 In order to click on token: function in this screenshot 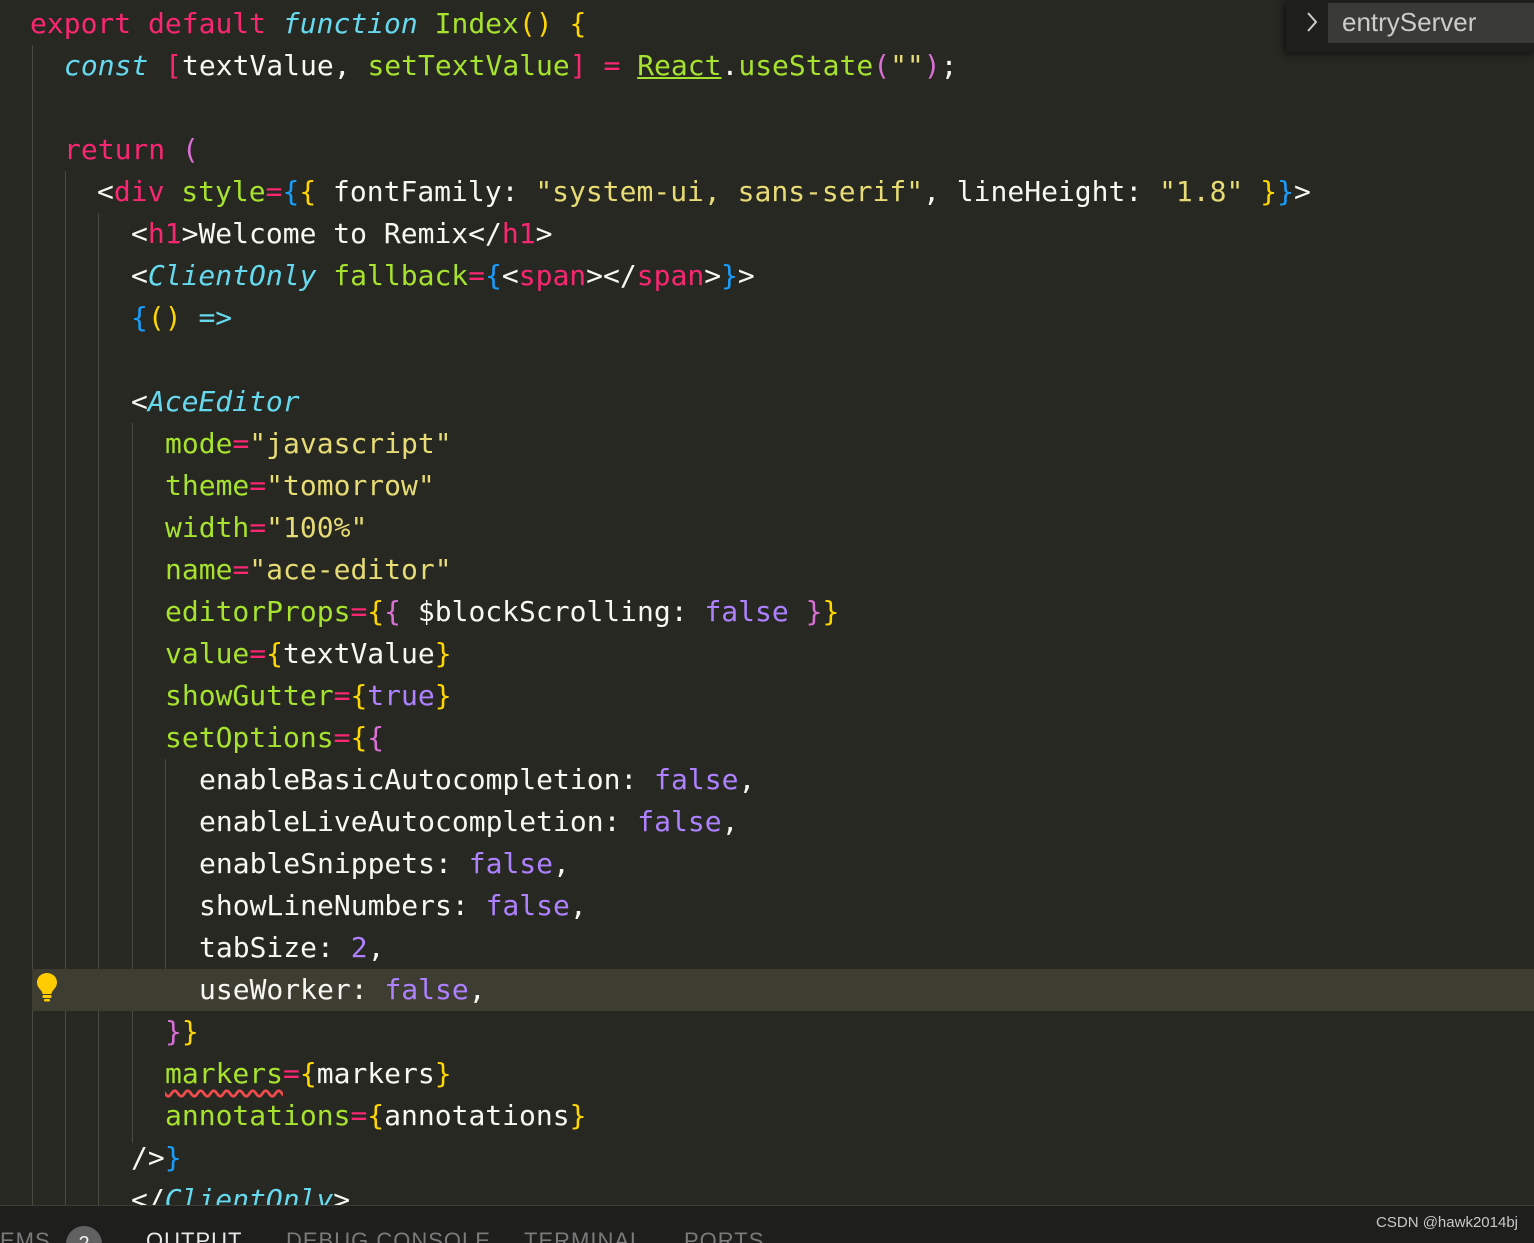, I will do `click(350, 23)`.